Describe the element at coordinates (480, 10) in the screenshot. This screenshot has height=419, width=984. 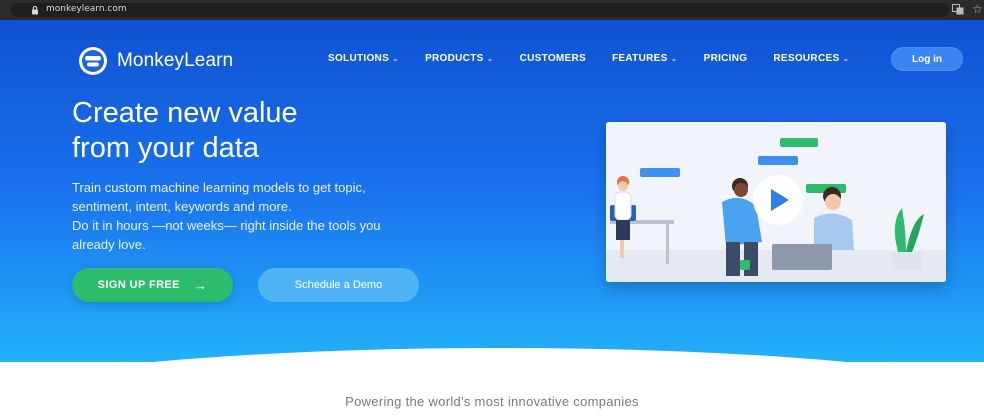
I see `address-bar` at that location.